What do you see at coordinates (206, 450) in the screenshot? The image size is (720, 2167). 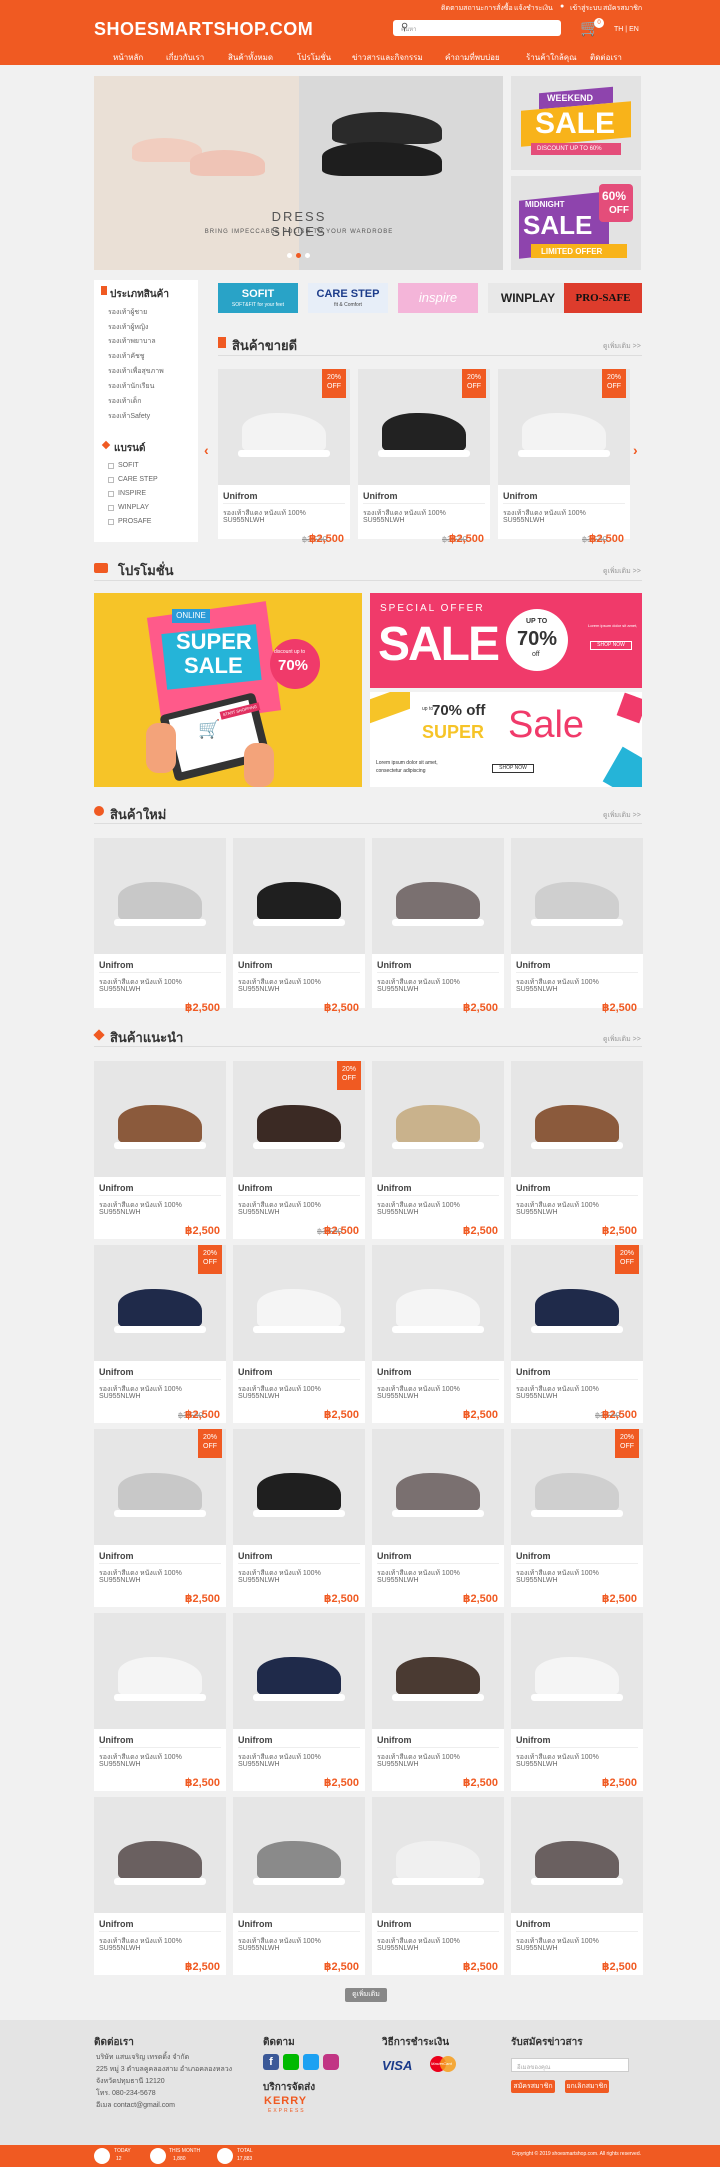 I see `chevron-left-icon: ‹` at bounding box center [206, 450].